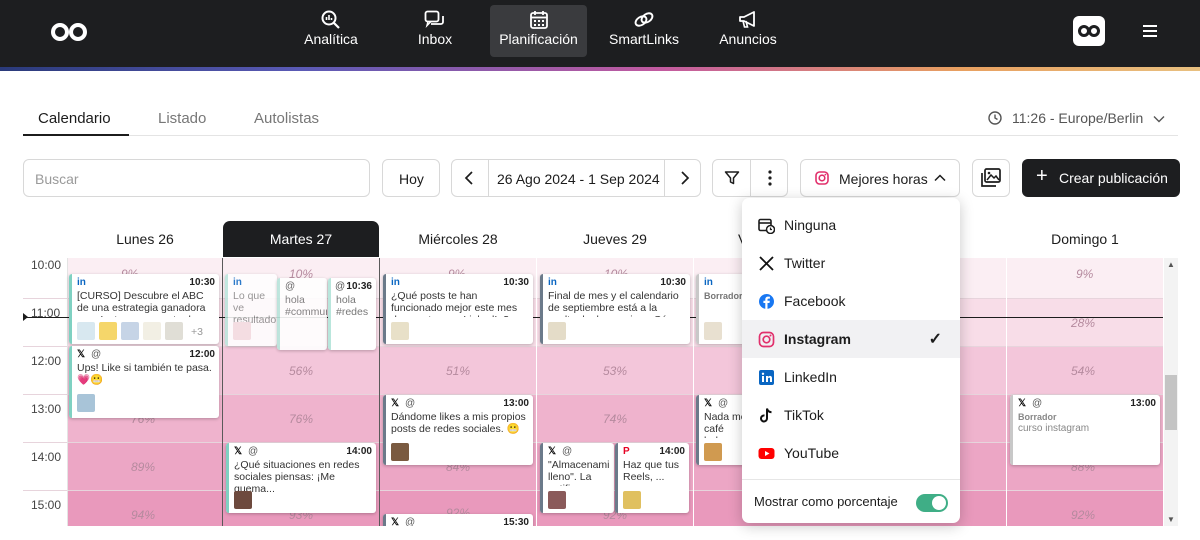 The width and height of the screenshot is (1200, 540). What do you see at coordinates (935, 339) in the screenshot?
I see `checkmark-icon: ✓` at bounding box center [935, 339].